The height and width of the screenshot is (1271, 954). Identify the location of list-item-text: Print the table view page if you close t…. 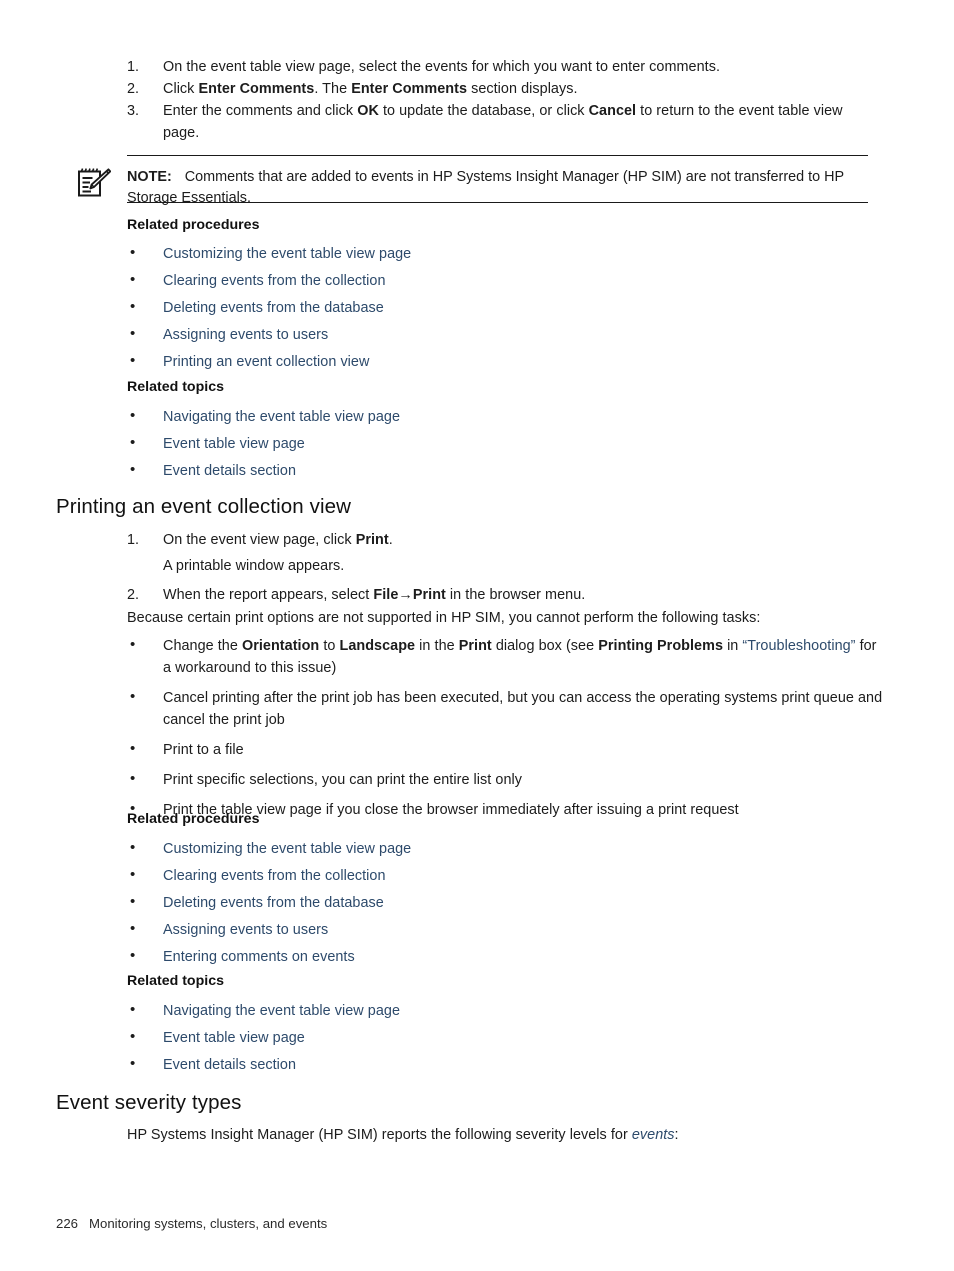
(451, 810).